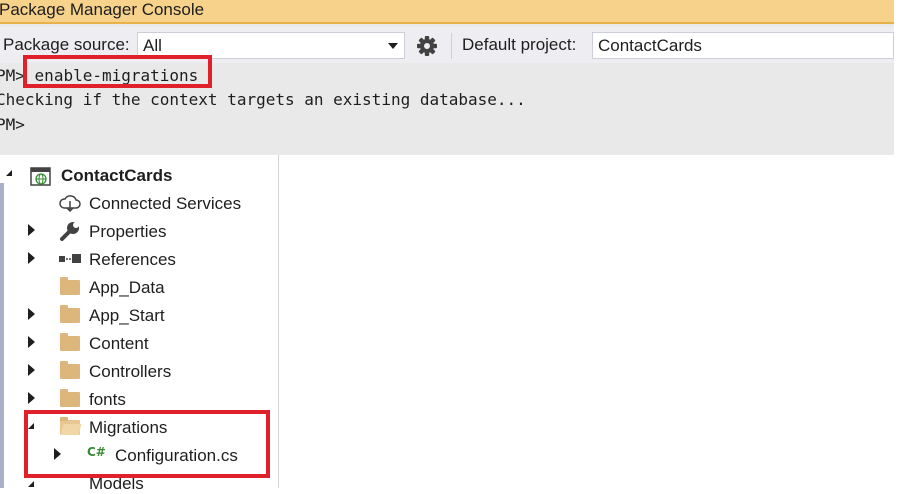 The width and height of the screenshot is (903, 494). What do you see at coordinates (743, 45) in the screenshot?
I see `default-project-dropdown: ContactCards` at bounding box center [743, 45].